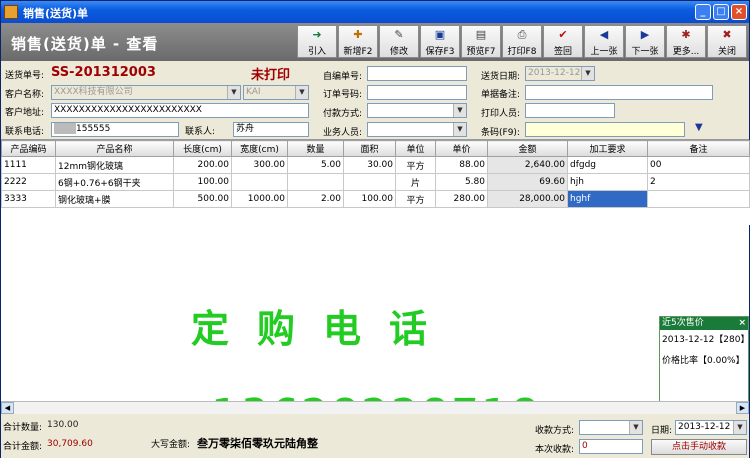 This screenshot has width=750, height=458. What do you see at coordinates (415, 148) in the screenshot?
I see `column-header: 单位` at bounding box center [415, 148].